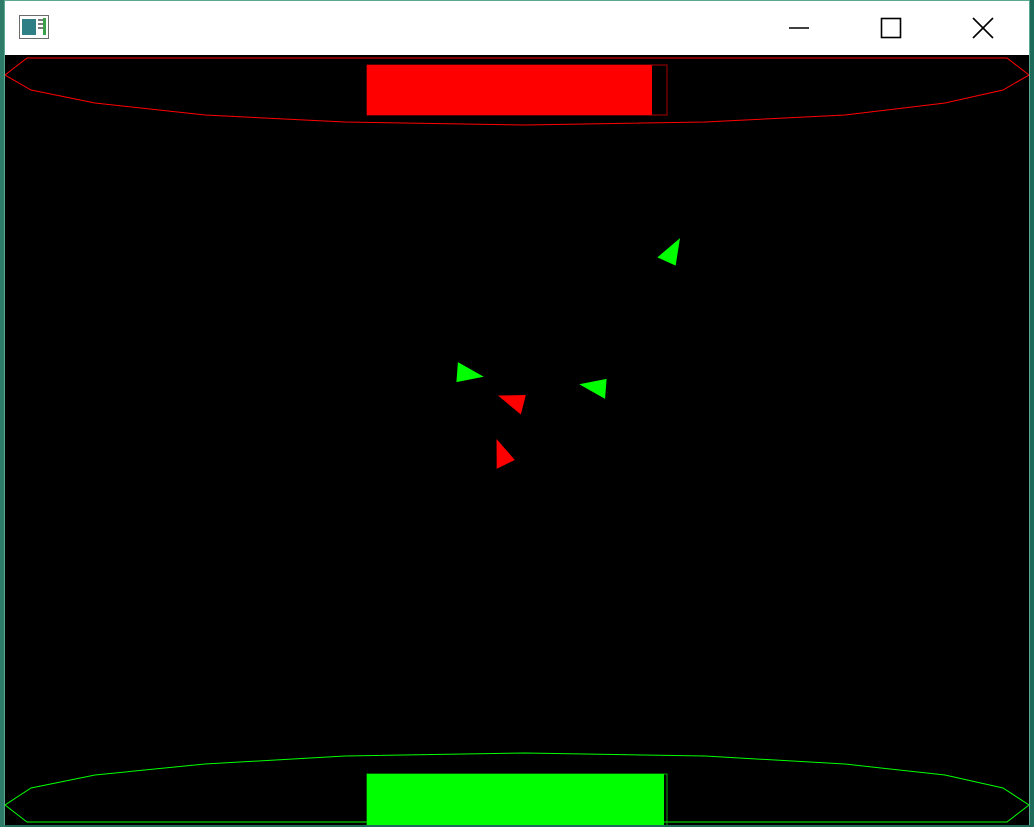 This screenshot has width=1034, height=827. I want to click on app-icon, so click(34, 27).